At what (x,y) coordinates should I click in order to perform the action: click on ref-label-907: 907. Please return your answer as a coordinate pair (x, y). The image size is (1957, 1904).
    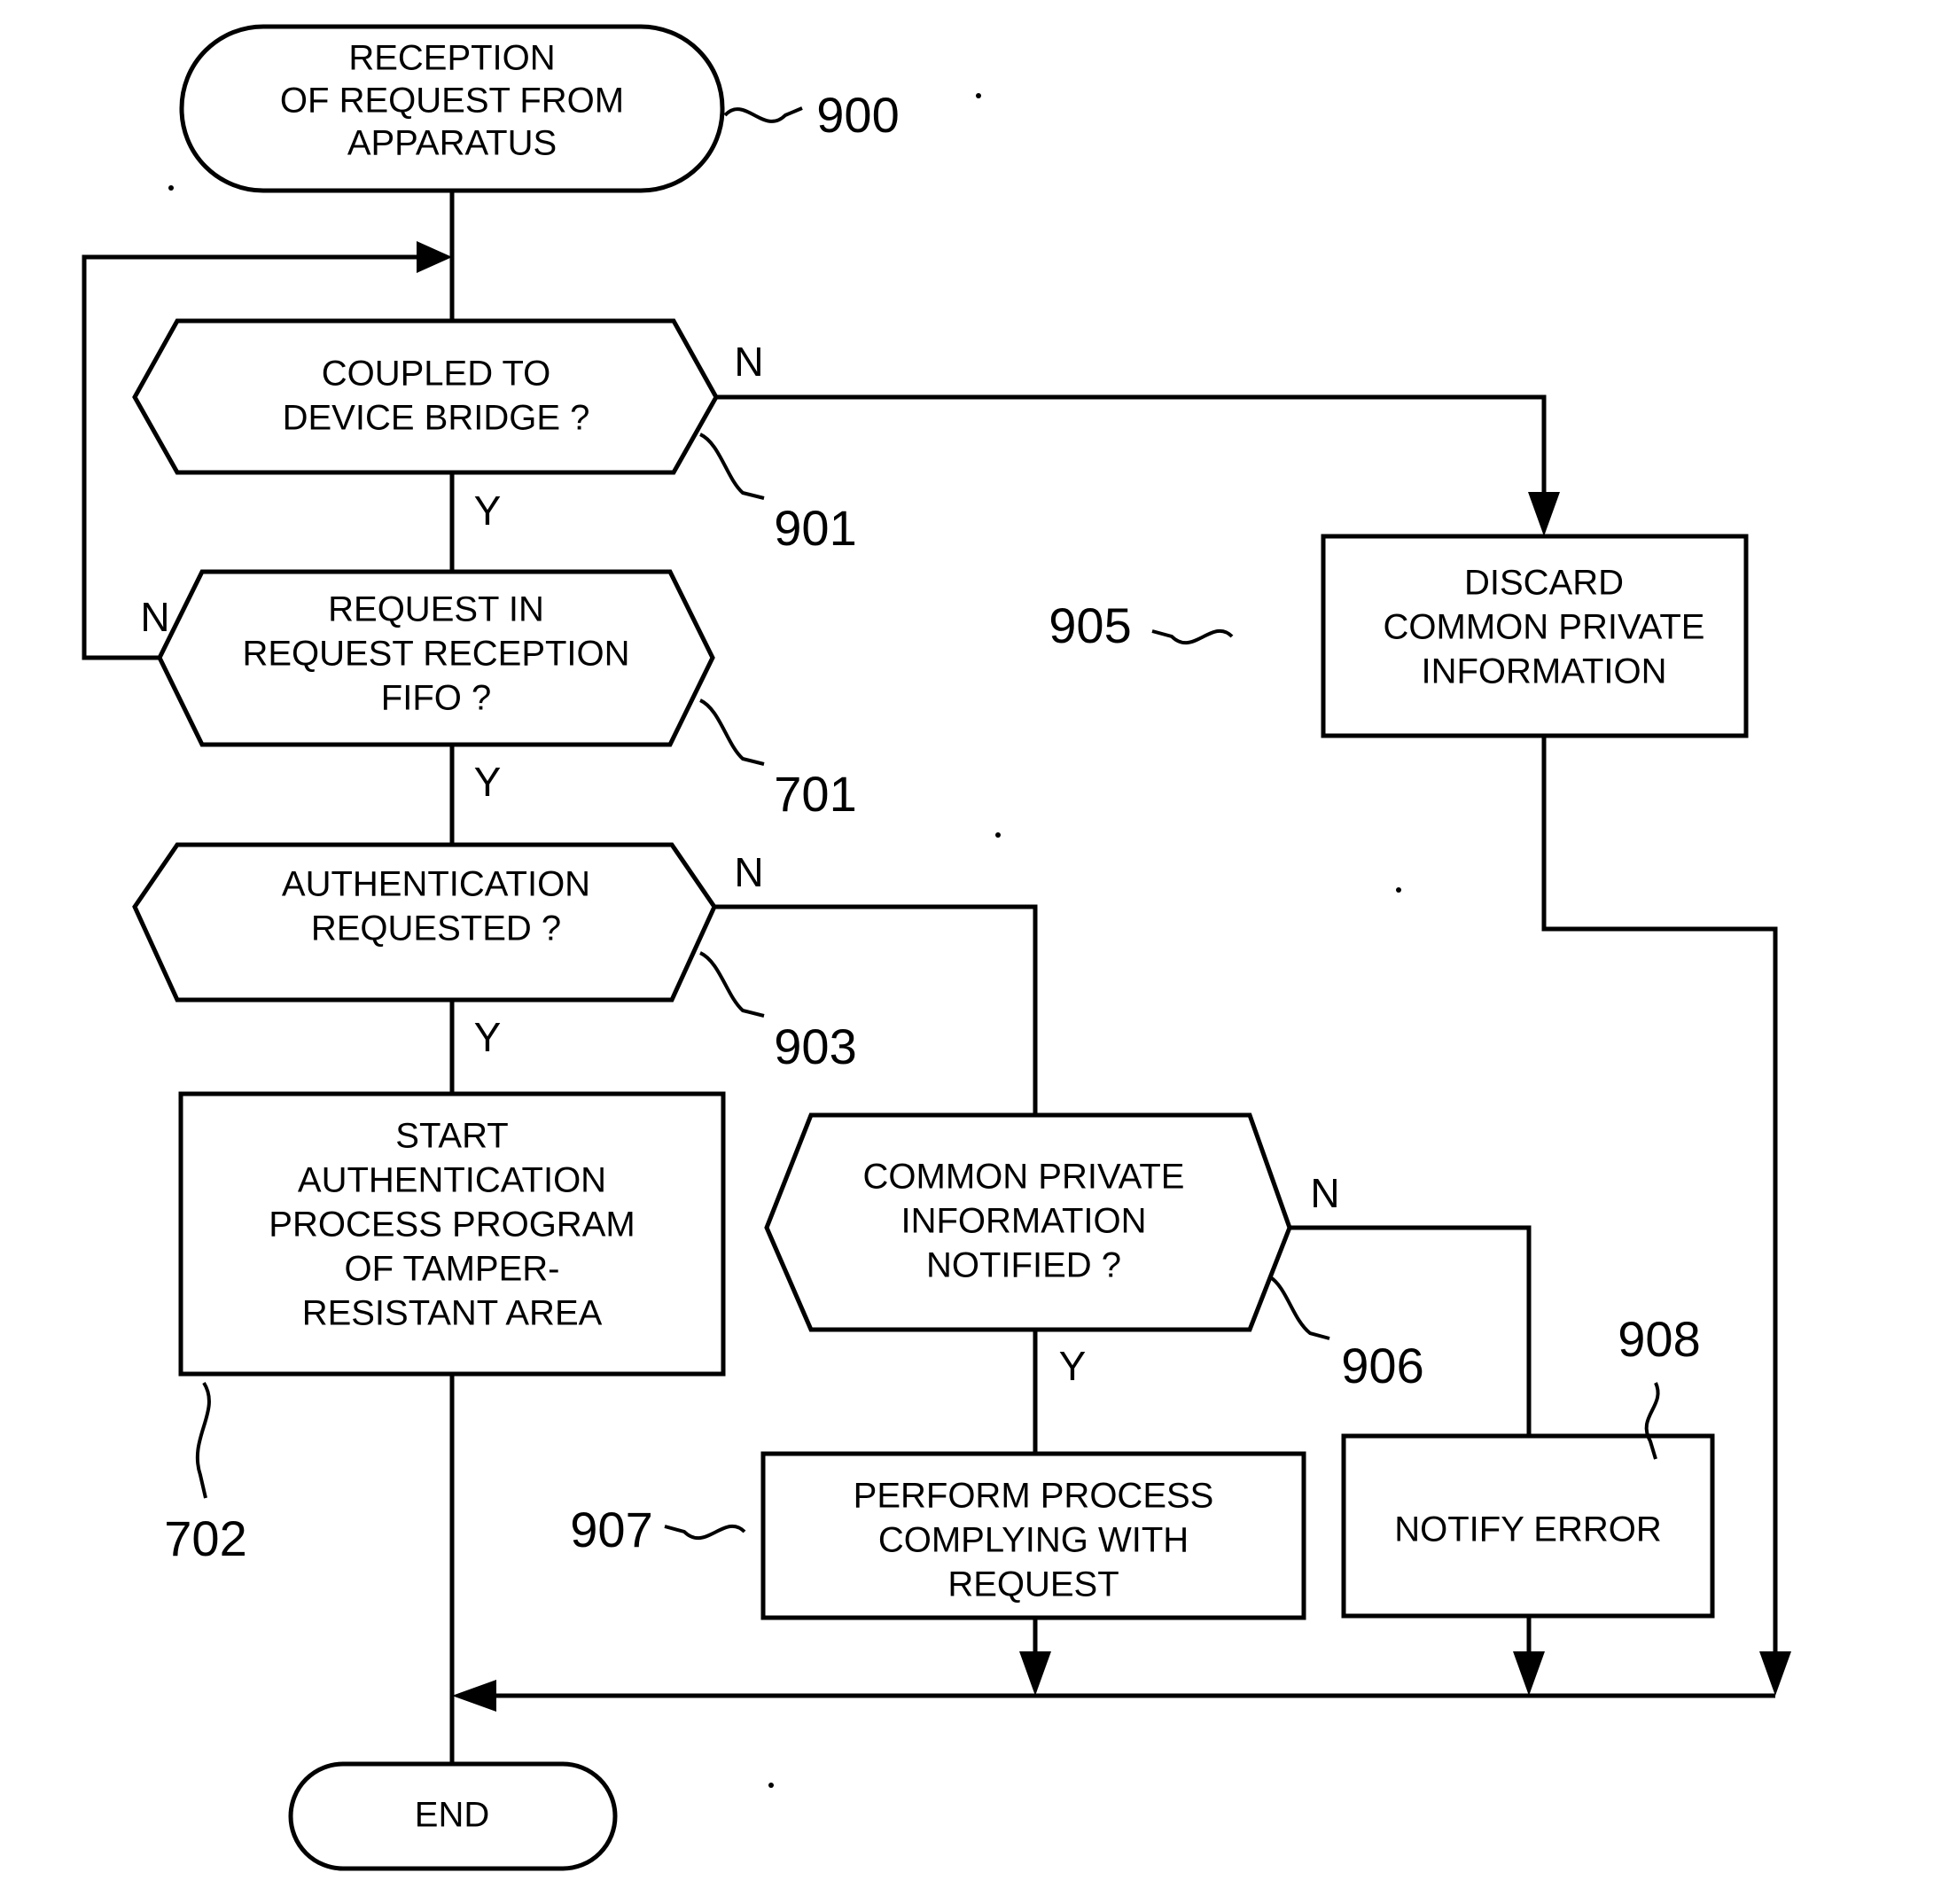
    Looking at the image, I should click on (611, 1529).